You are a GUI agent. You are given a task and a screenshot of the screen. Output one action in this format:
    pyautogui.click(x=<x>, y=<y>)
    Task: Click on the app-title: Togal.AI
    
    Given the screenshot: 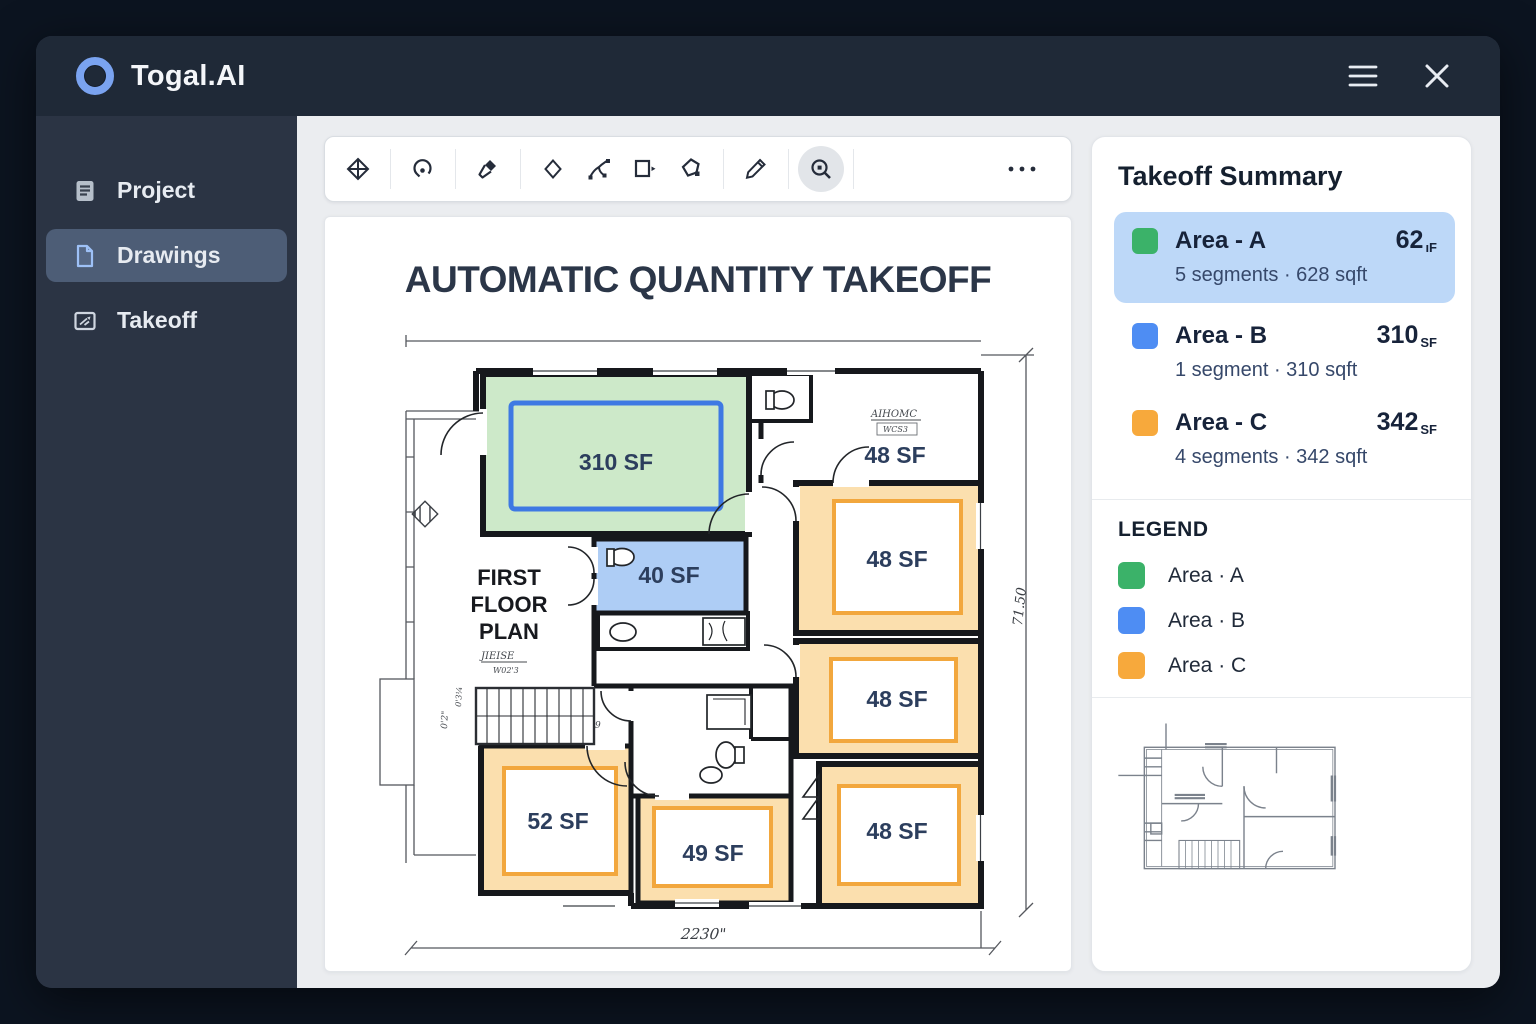 What is the action you would take?
    pyautogui.click(x=188, y=75)
    